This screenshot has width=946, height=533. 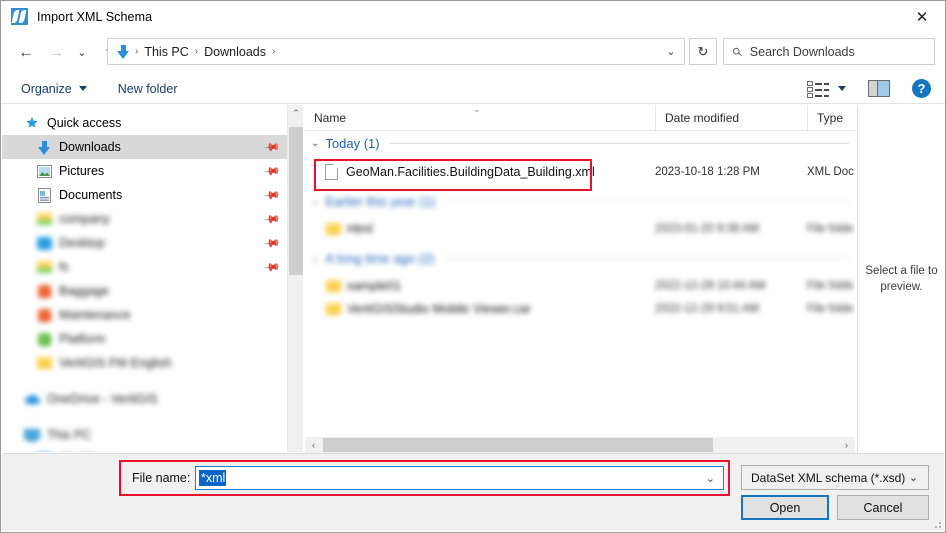 What do you see at coordinates (91, 195) in the screenshot?
I see `sidebar-item-label: Documents` at bounding box center [91, 195].